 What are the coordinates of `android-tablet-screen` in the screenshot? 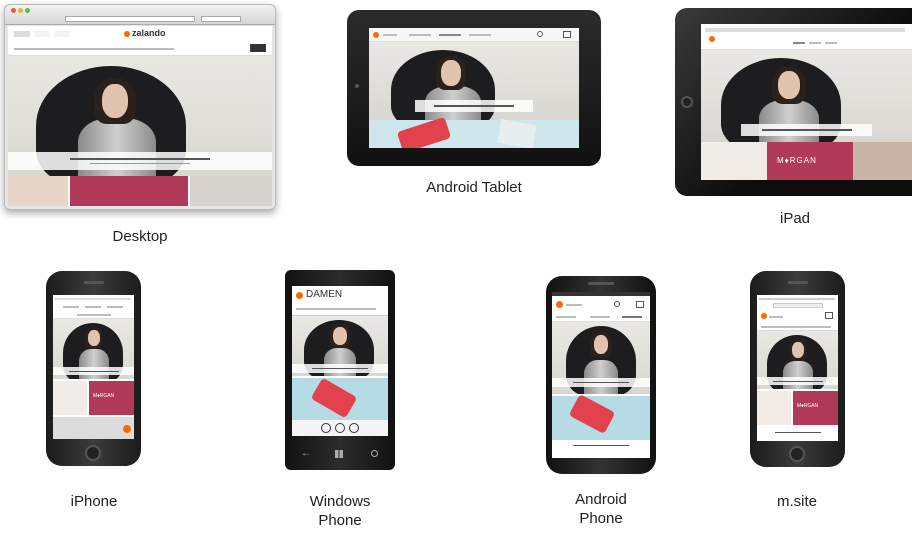 It's located at (474, 88).